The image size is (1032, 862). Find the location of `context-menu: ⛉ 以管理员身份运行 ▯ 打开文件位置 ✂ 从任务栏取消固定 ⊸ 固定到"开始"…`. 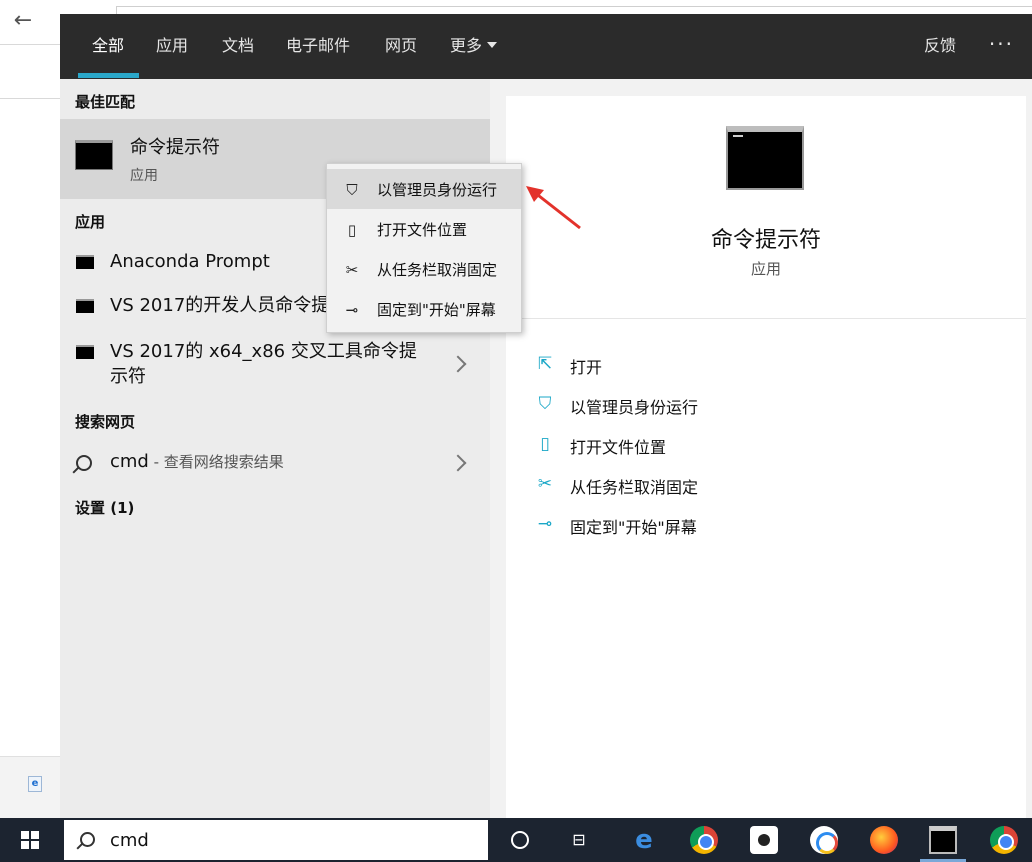

context-menu: ⛉ 以管理员身份运行 ▯ 打开文件位置 ✂ 从任务栏取消固定 ⊸ 固定到"开始"… is located at coordinates (424, 248).